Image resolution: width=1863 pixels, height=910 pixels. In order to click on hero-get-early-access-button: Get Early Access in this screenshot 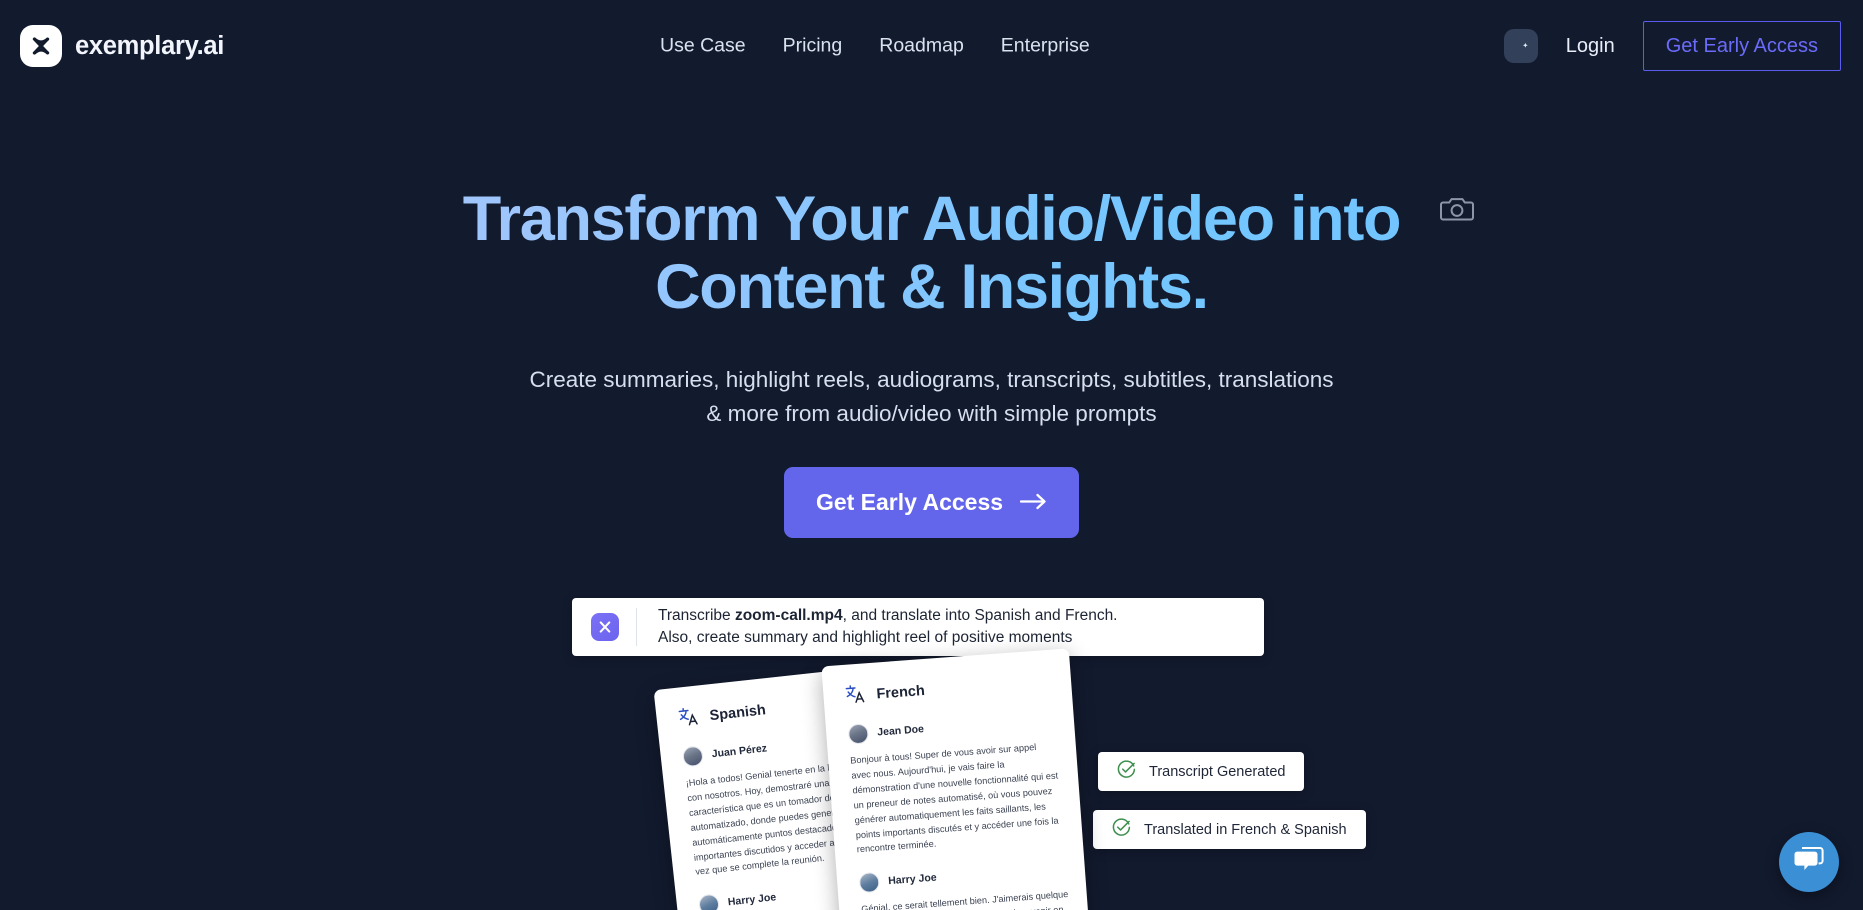, I will do `click(931, 502)`.